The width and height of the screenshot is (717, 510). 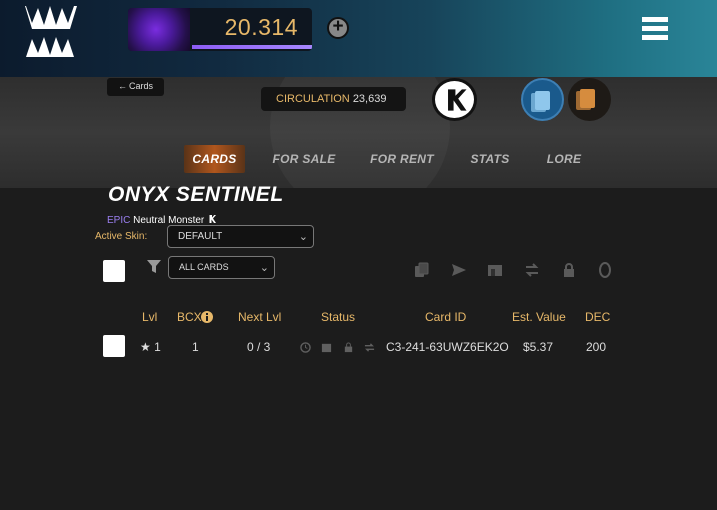 What do you see at coordinates (459, 270) in the screenshot?
I see `send-icon` at bounding box center [459, 270].